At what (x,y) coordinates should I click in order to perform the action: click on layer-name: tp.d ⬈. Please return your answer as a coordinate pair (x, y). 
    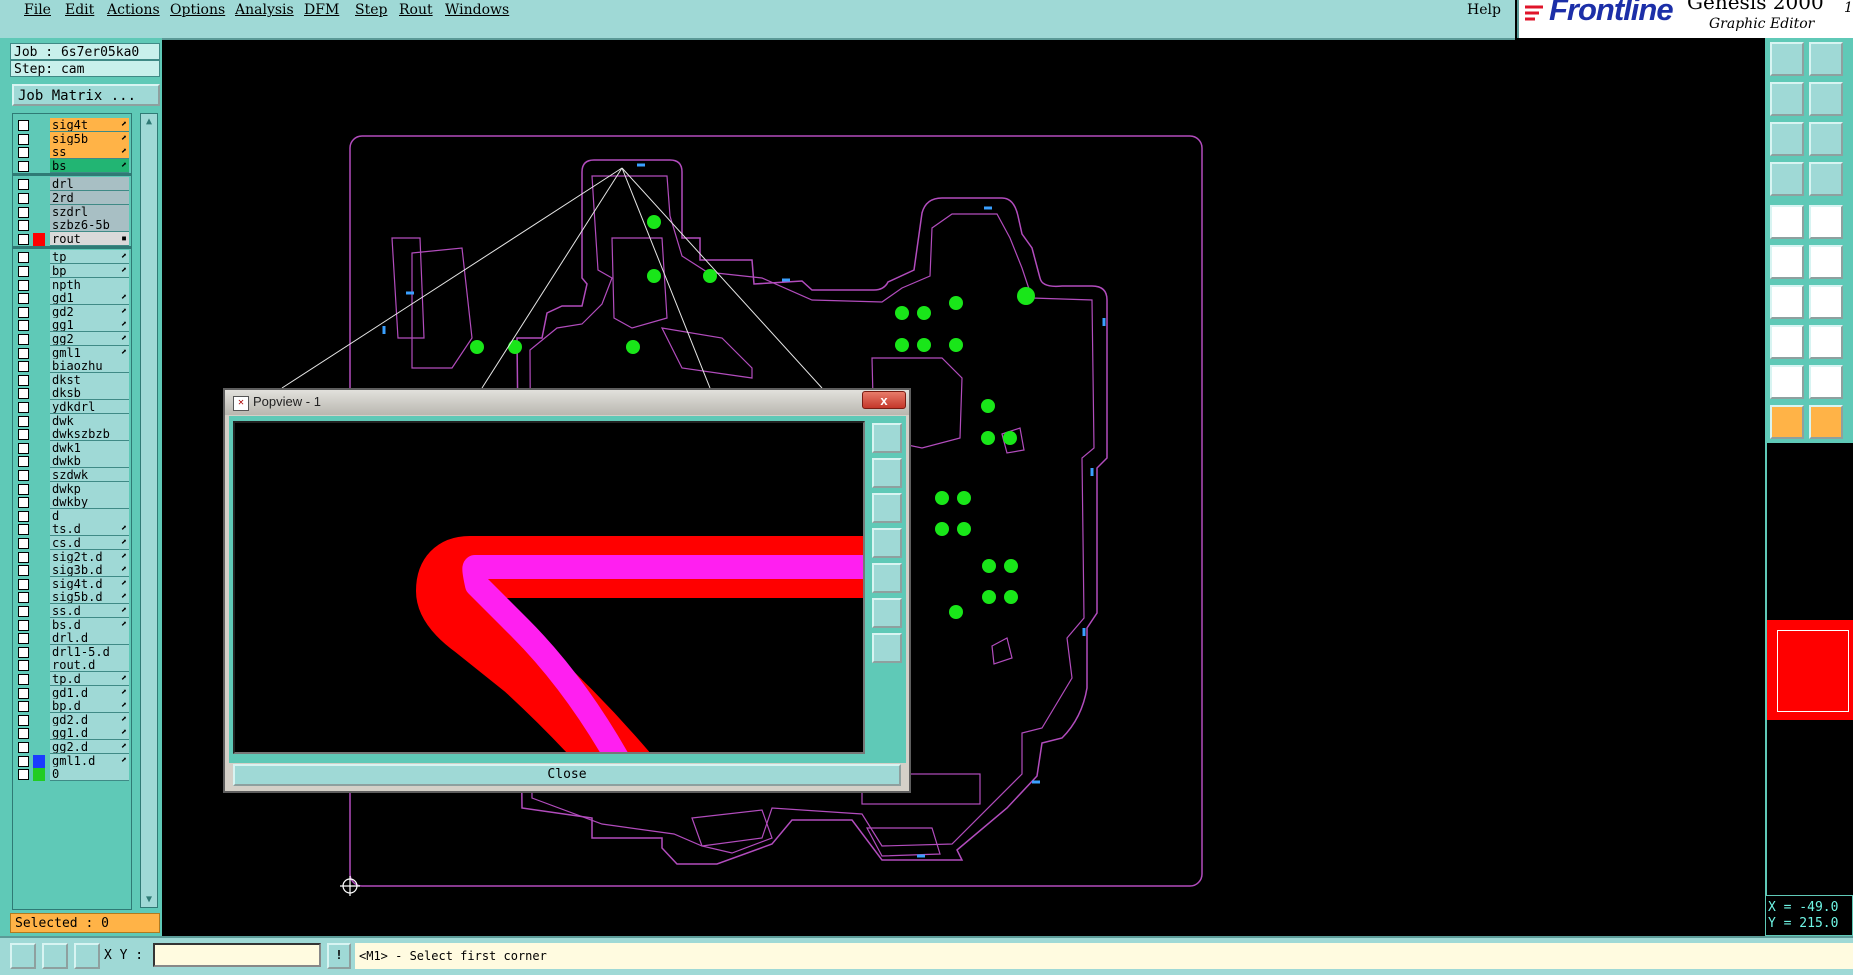
    Looking at the image, I should click on (89, 679).